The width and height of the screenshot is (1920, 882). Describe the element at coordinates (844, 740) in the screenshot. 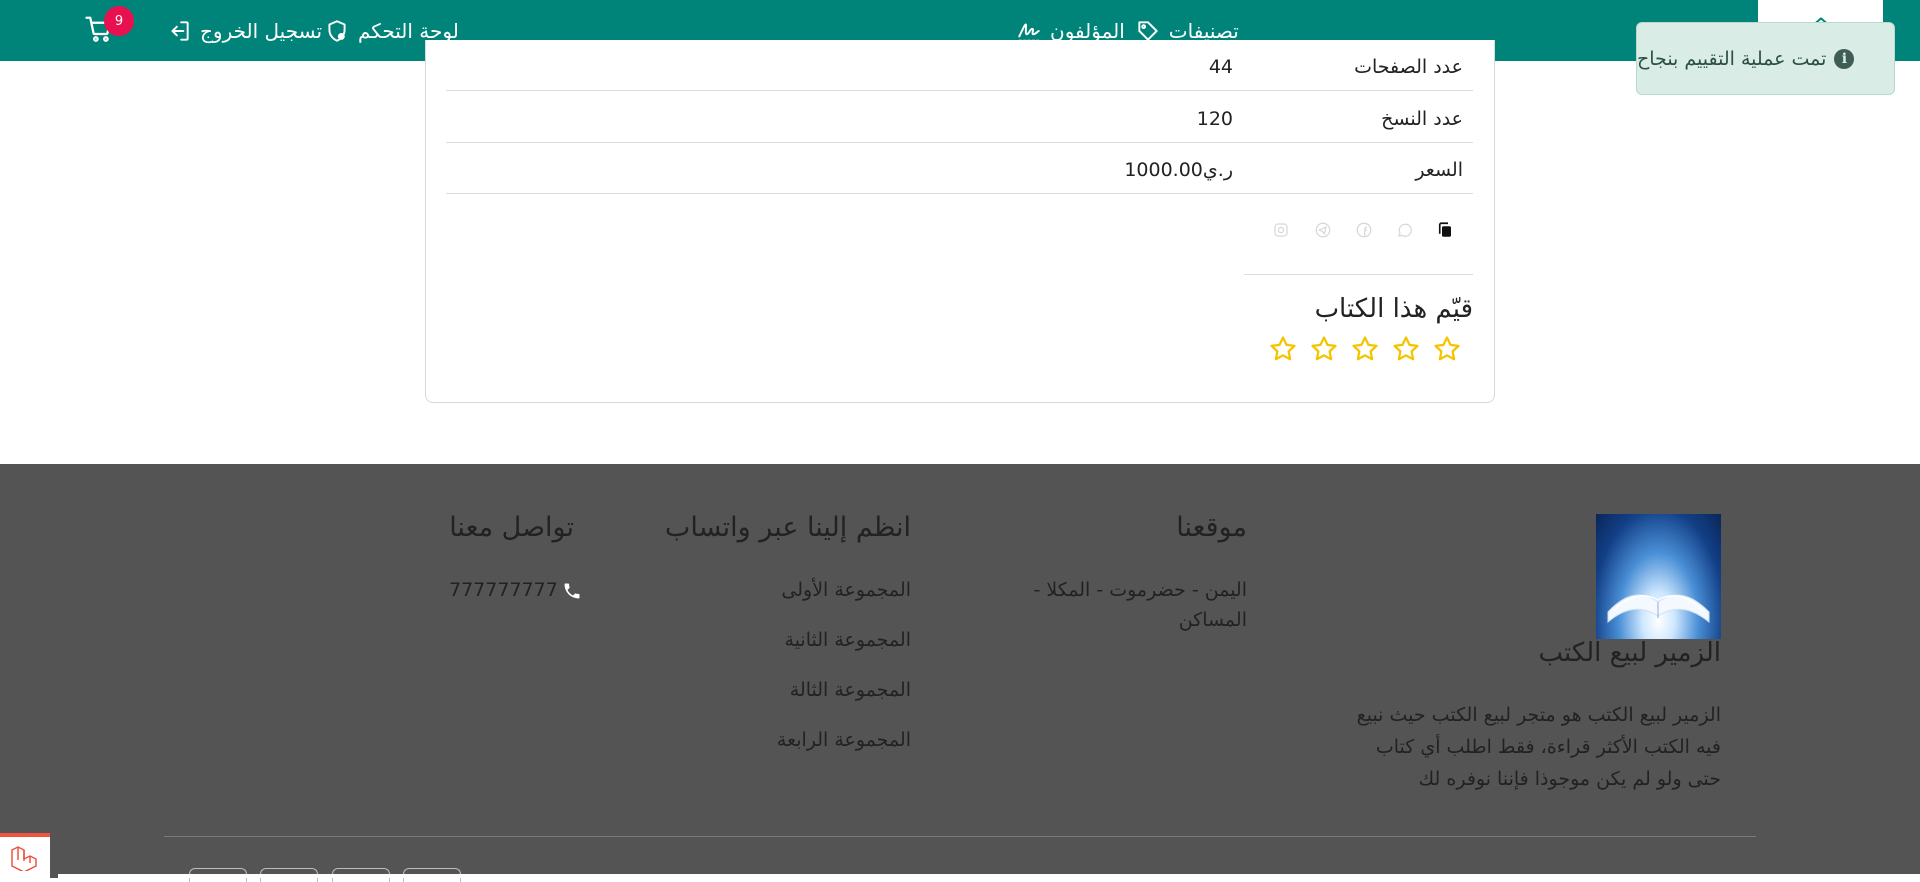

I see `whatsapp-group-link: المجموعة الرابعة` at that location.